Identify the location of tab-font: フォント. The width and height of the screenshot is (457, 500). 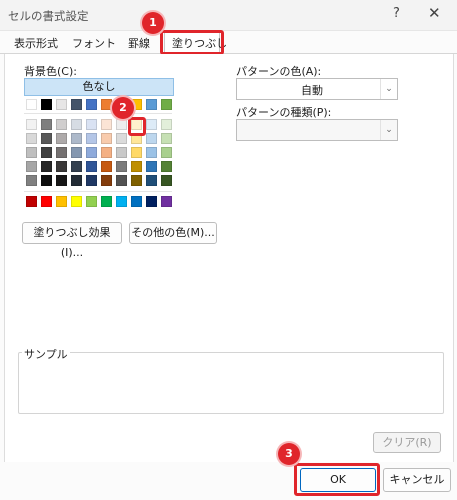
(94, 43).